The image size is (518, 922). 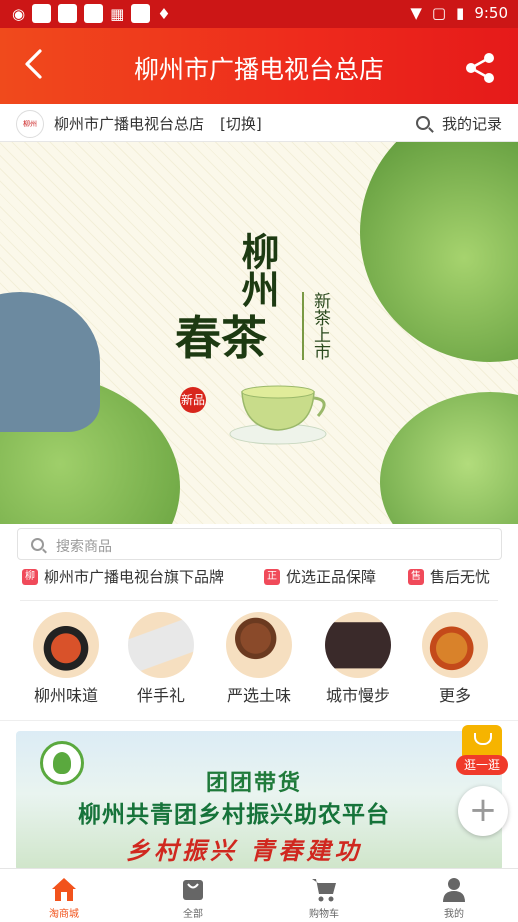 I want to click on category-label: 城市慢步, so click(x=357, y=695).